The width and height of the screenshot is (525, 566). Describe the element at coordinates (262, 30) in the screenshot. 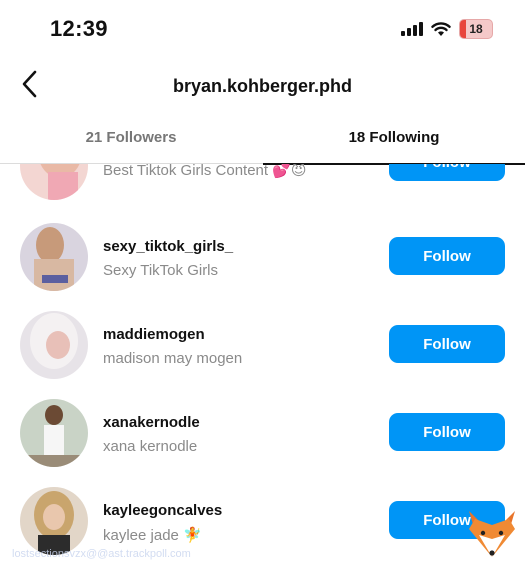

I see `status-bar: 12:39 18` at that location.